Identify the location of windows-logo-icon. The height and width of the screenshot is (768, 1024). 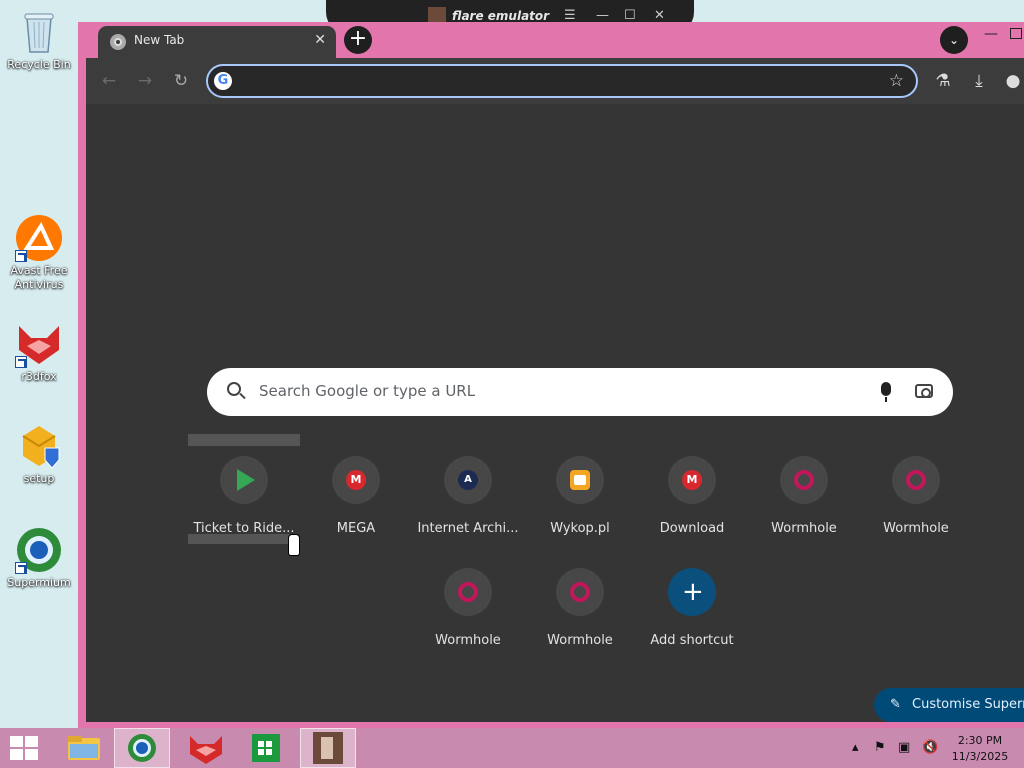
(16, 741).